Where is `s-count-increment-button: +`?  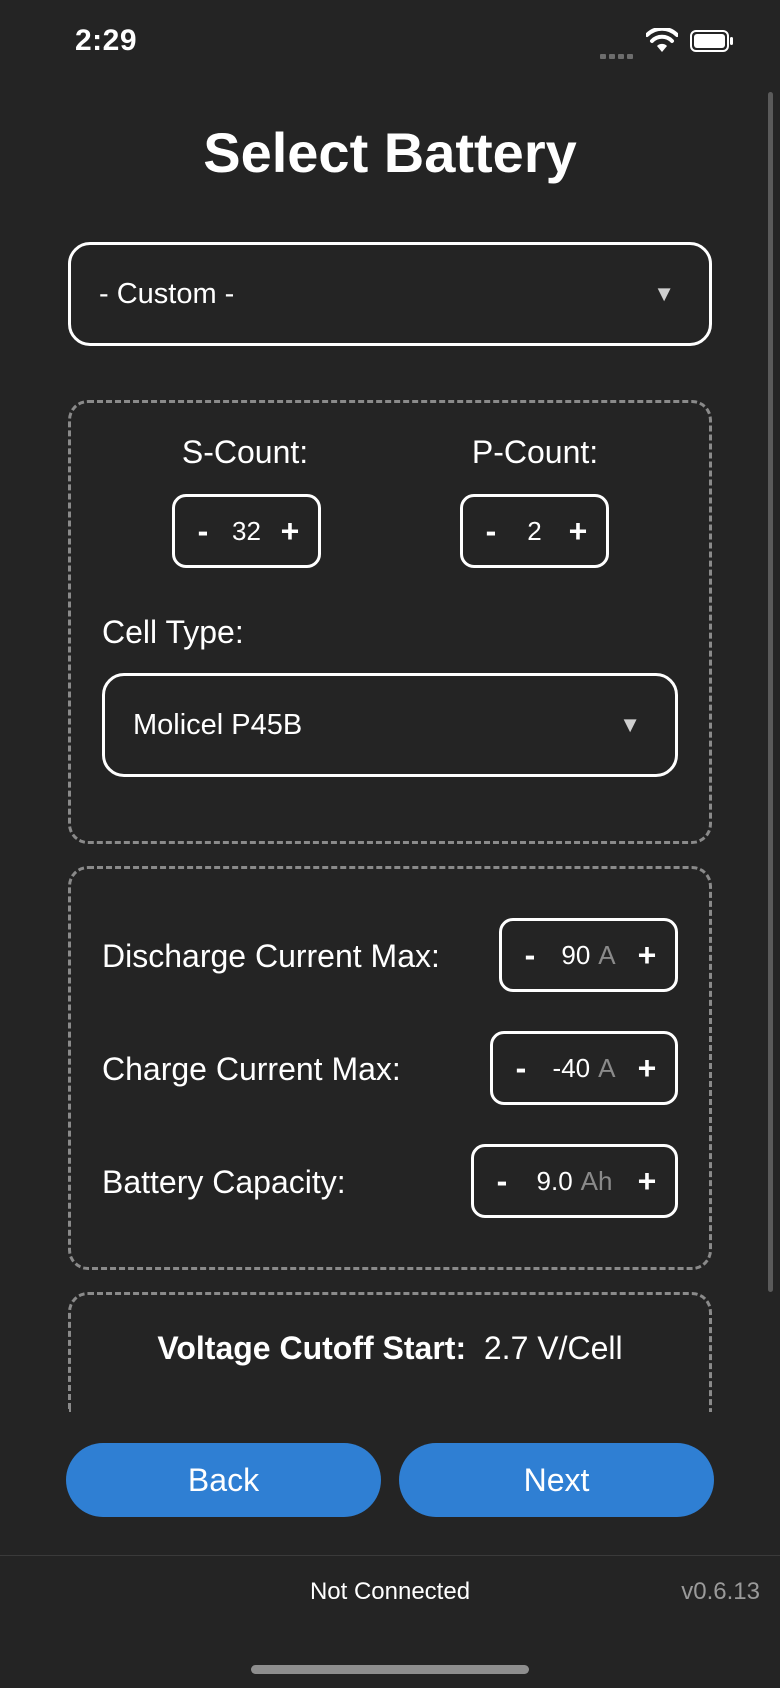 s-count-increment-button: + is located at coordinates (290, 531).